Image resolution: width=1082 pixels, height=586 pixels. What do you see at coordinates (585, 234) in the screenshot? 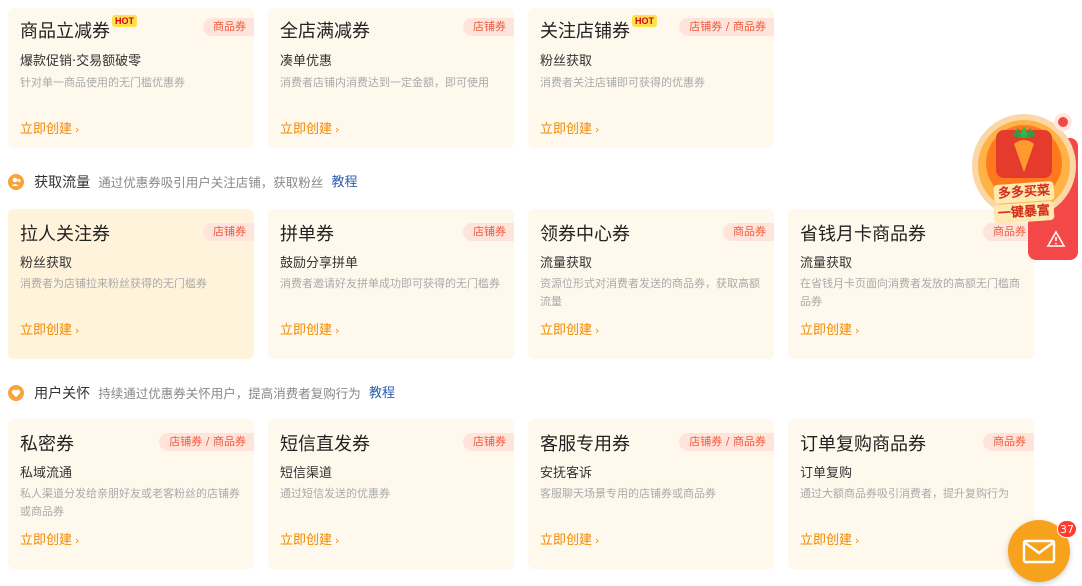
I see `card-title: 领券中心券` at bounding box center [585, 234].